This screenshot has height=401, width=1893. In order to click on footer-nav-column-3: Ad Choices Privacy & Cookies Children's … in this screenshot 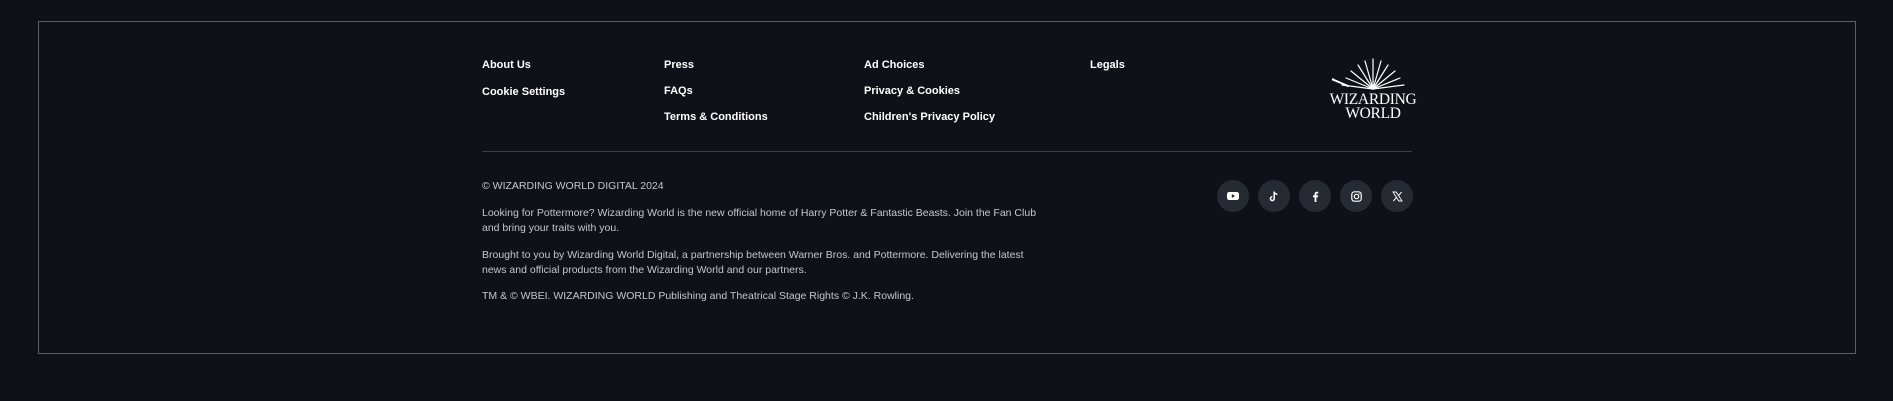, I will do `click(929, 91)`.